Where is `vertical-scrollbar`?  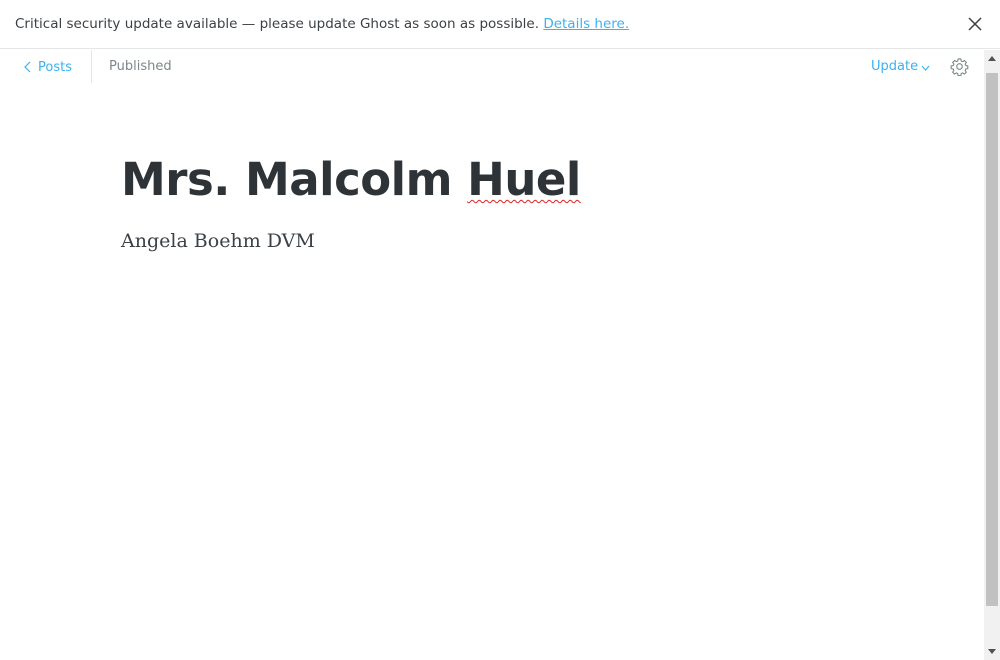 vertical-scrollbar is located at coordinates (992, 355).